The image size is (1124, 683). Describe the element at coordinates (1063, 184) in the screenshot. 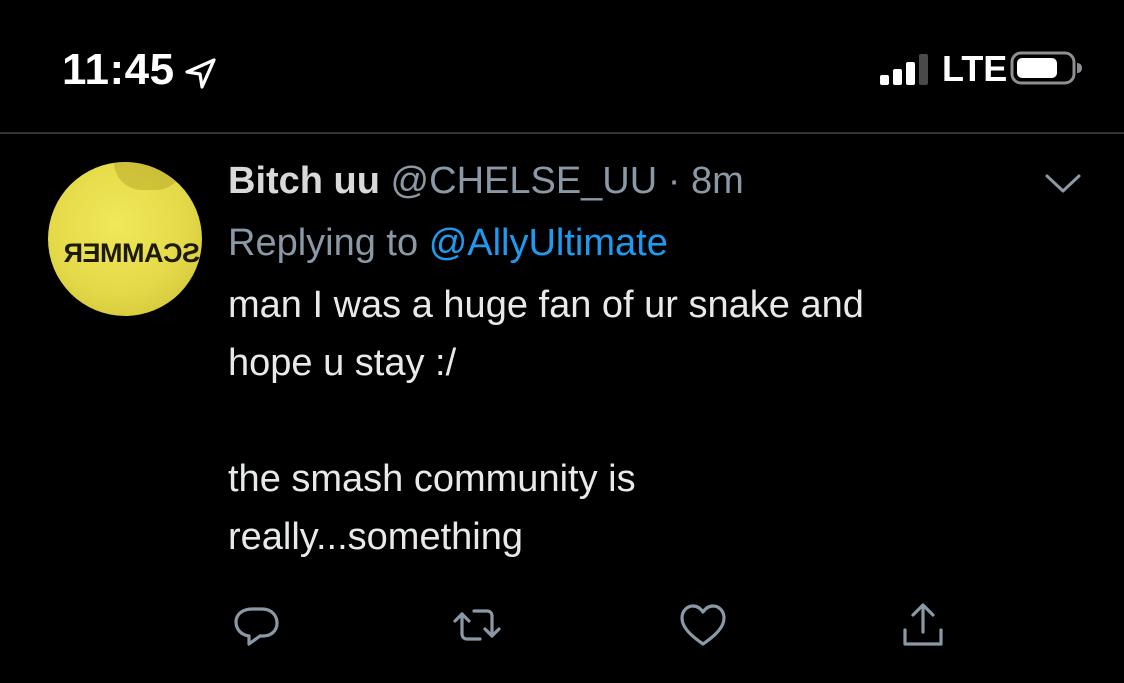

I see `chevron-down-icon` at that location.